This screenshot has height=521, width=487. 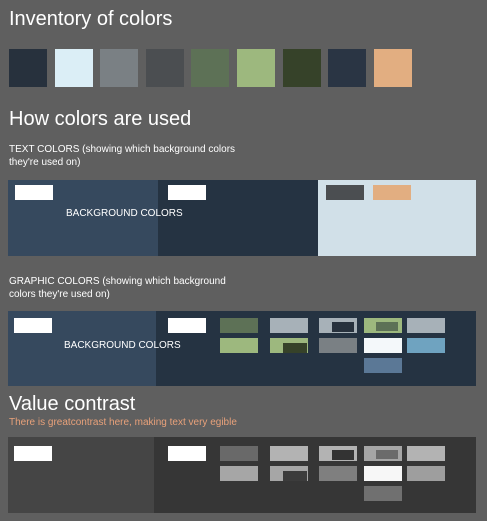 What do you see at coordinates (426, 473) in the screenshot?
I see `contrast-chip-grey-blue-equivalent` at bounding box center [426, 473].